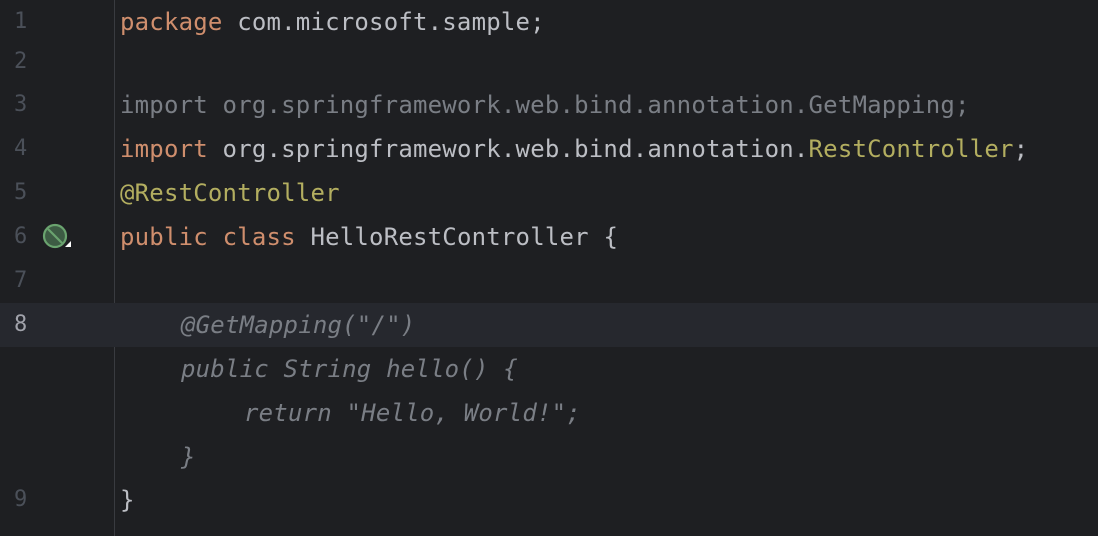 Image resolution: width=1098 pixels, height=536 pixels. Describe the element at coordinates (549, 22) in the screenshot. I see `code-line: 1 package com.microsoft.sample;` at that location.